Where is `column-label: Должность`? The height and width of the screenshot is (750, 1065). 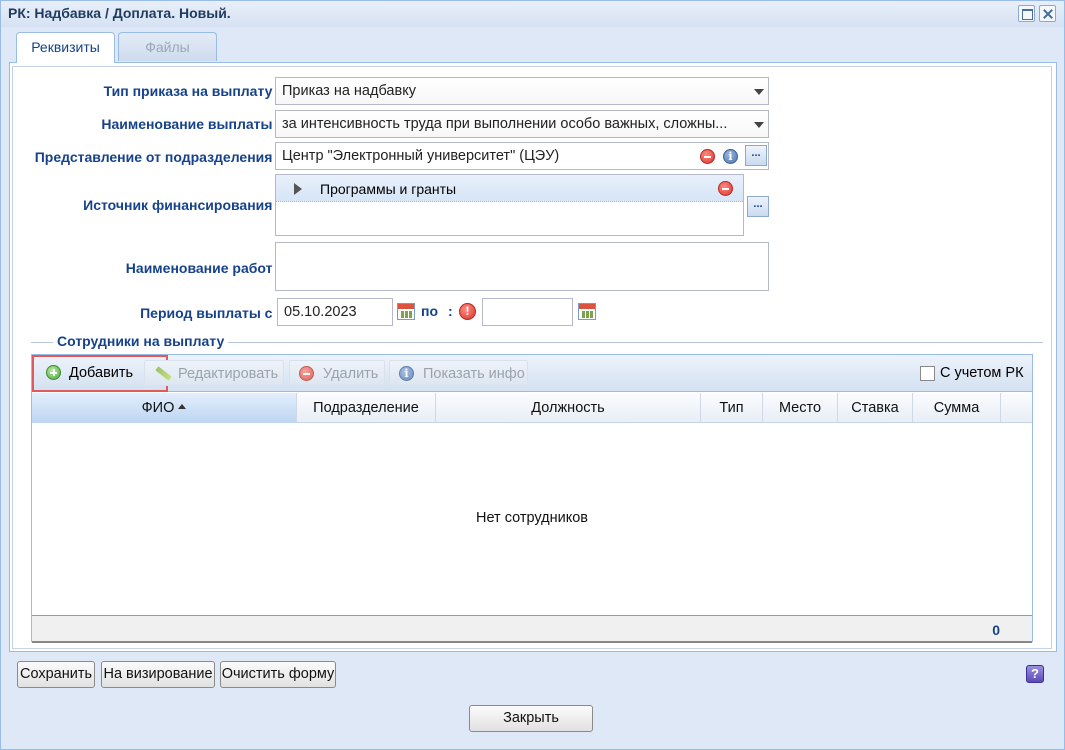
column-label: Должность is located at coordinates (568, 408).